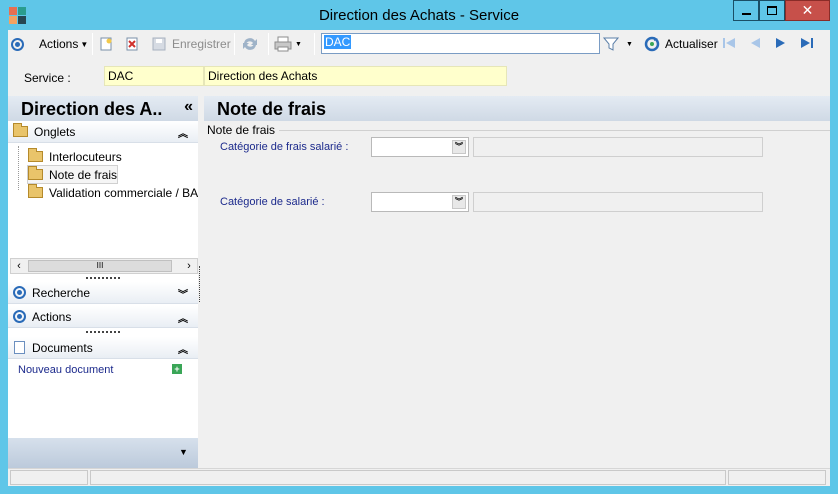 The height and width of the screenshot is (494, 838). What do you see at coordinates (729, 43) in the screenshot?
I see `first-record-icon` at bounding box center [729, 43].